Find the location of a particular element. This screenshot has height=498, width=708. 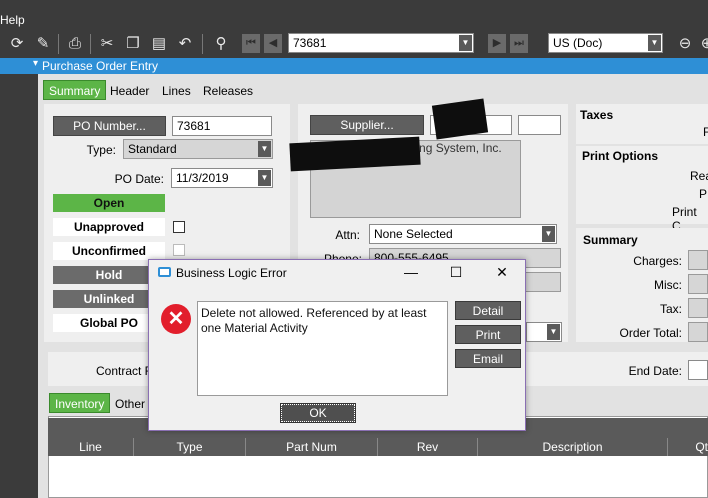

taxes-cut-label: F is located at coordinates (705, 132).